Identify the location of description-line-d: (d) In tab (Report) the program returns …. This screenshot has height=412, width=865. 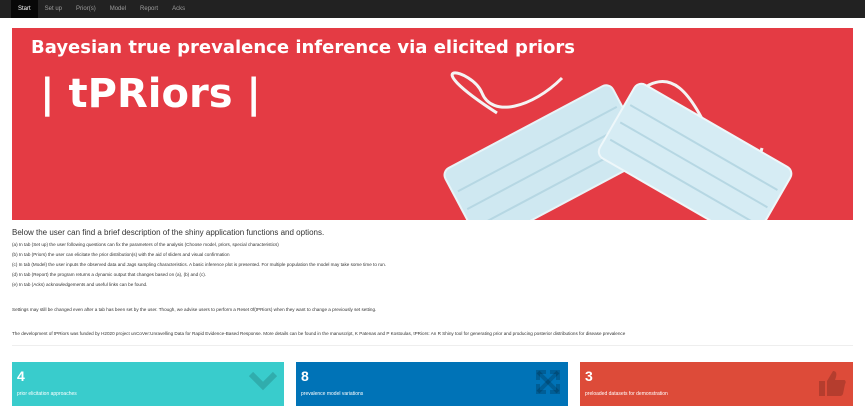
(109, 274).